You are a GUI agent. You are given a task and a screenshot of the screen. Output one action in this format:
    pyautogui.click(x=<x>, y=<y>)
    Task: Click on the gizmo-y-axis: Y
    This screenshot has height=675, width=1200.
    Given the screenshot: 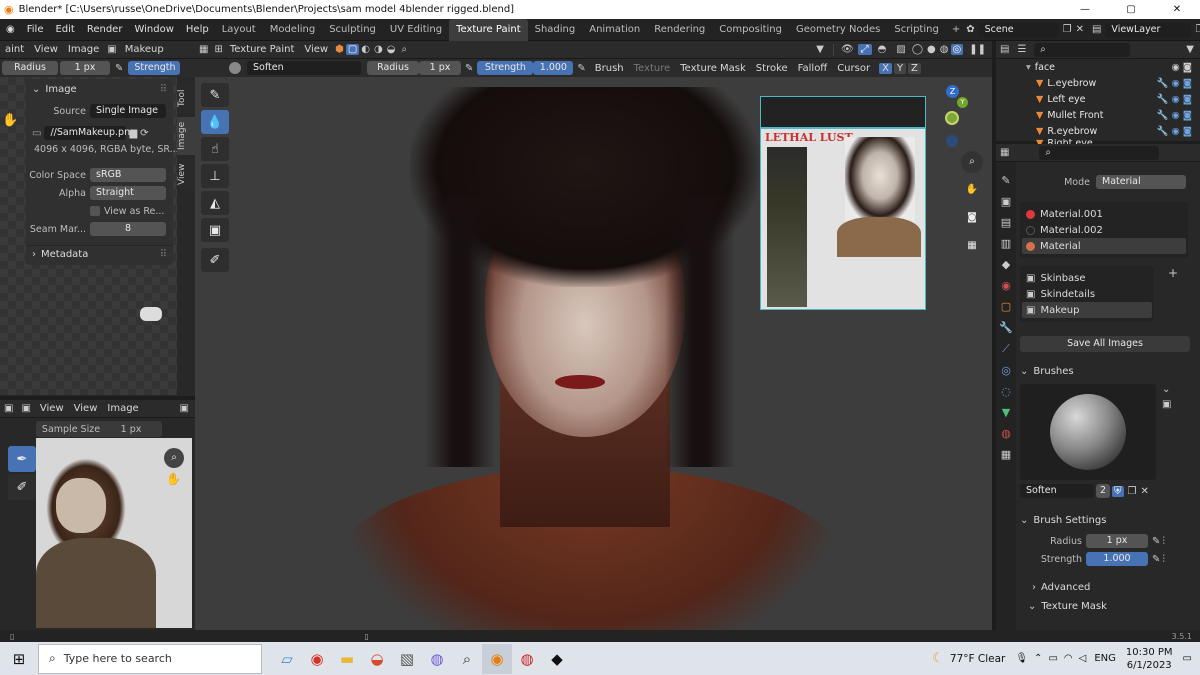 What is the action you would take?
    pyautogui.click(x=962, y=102)
    